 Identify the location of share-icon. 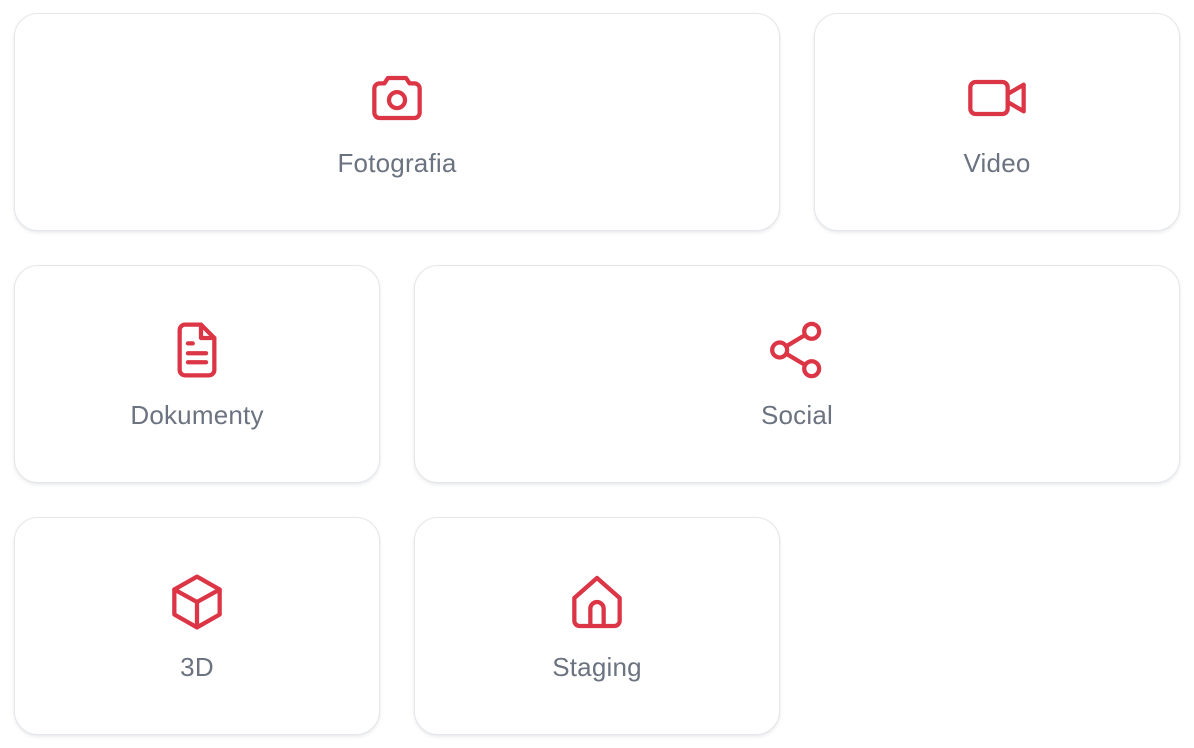
(797, 350).